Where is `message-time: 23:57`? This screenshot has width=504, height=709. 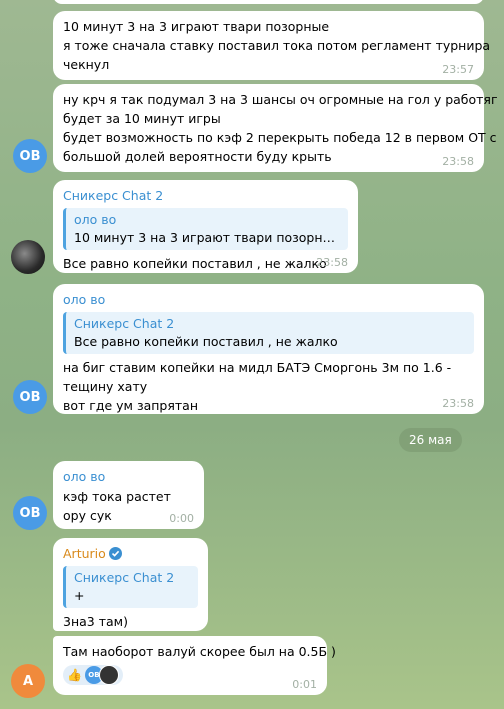
message-time: 23:57 is located at coordinates (458, 69).